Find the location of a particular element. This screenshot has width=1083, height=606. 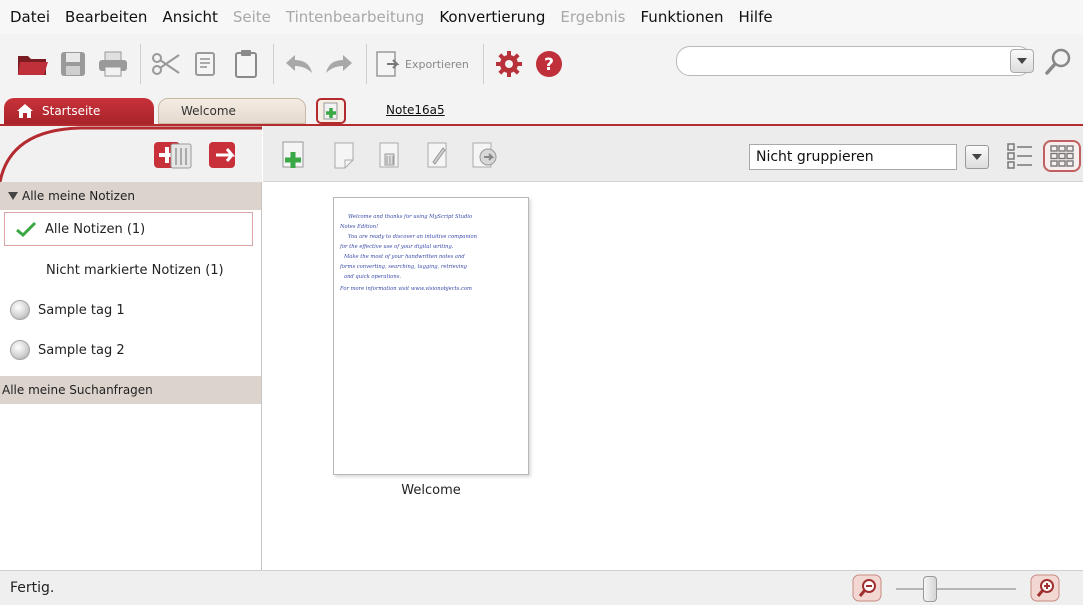

sidebar-tag-2: Sample tag 2 is located at coordinates (130, 350).